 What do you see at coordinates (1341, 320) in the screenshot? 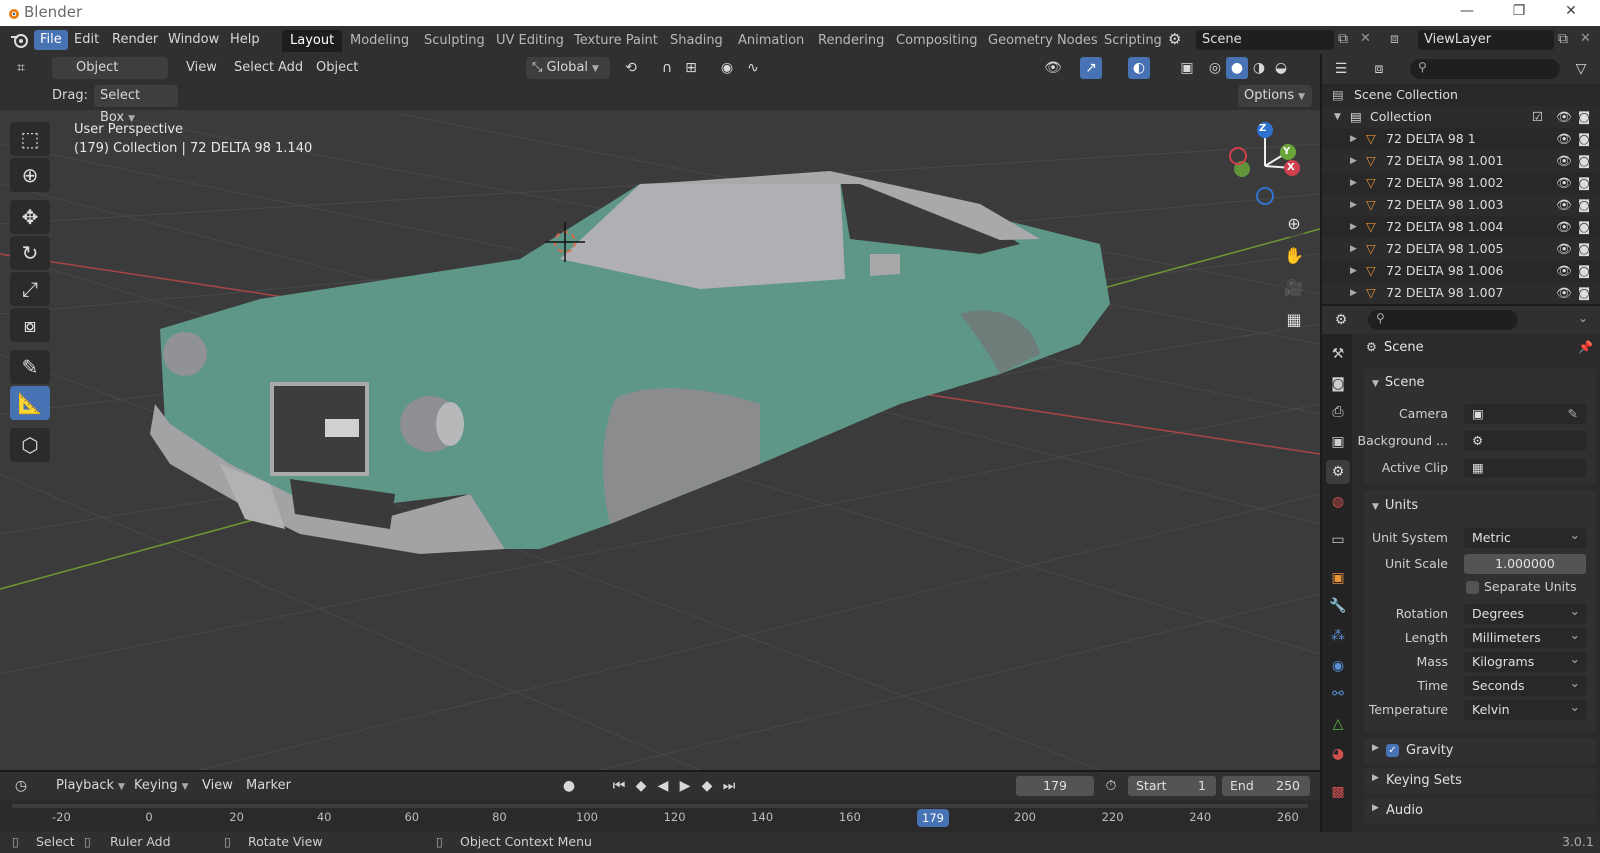
I see `properties-editor-type-icon: ⚙` at bounding box center [1341, 320].